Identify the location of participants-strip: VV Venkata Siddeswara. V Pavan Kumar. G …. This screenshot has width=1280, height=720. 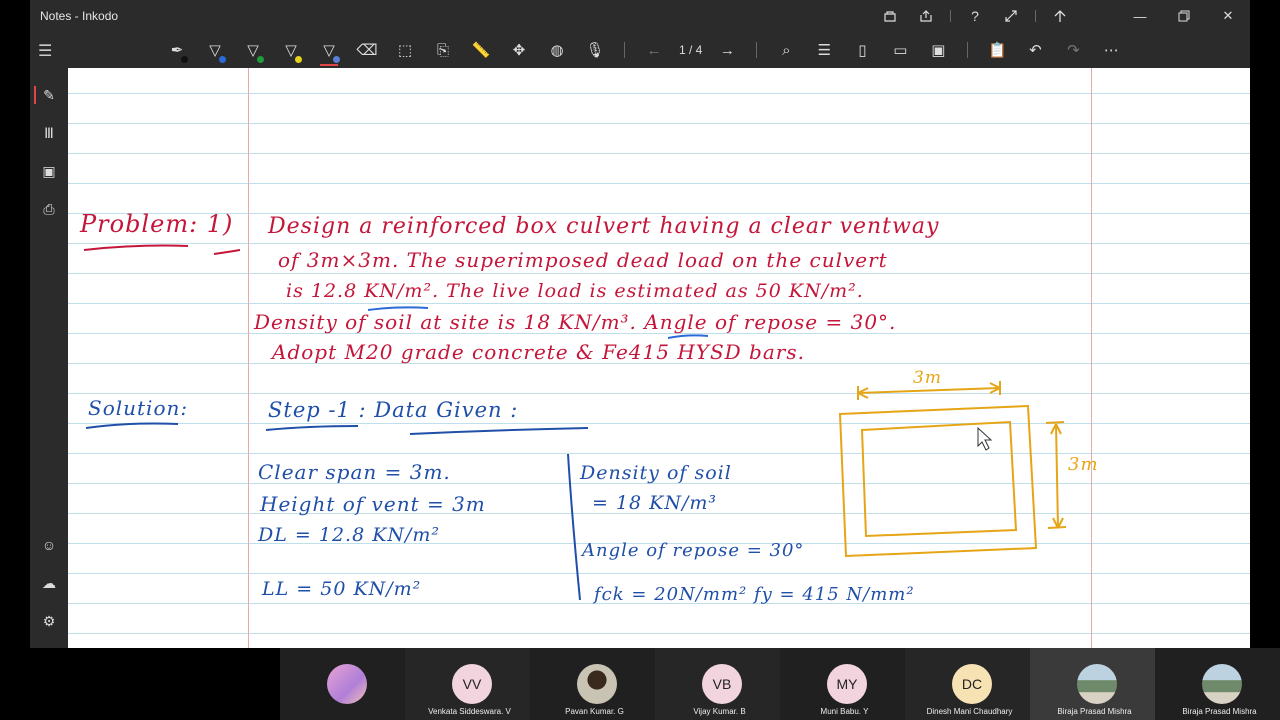
(780, 684).